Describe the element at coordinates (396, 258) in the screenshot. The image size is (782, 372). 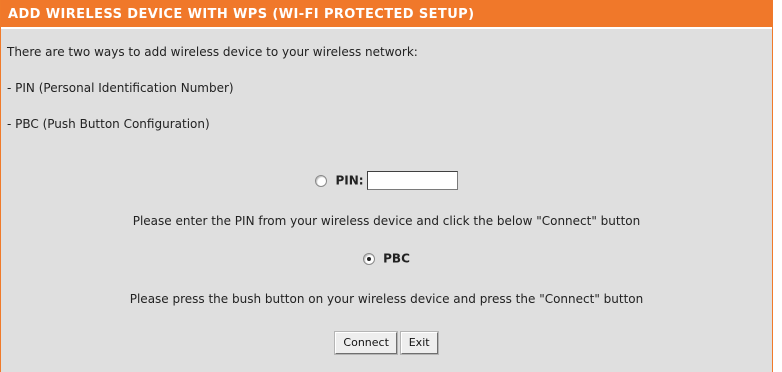
I see `pbc-label: PBC` at that location.